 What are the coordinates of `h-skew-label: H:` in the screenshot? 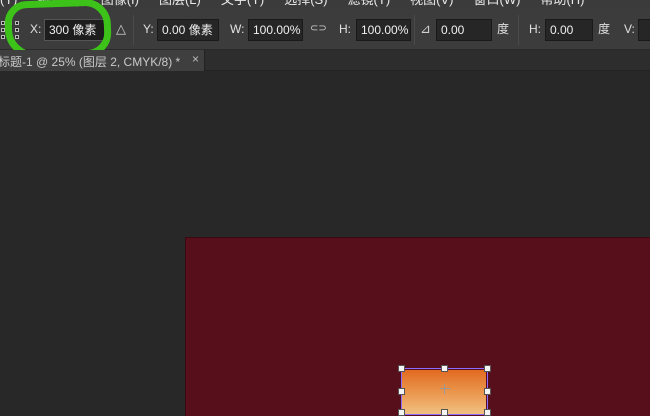 It's located at (535, 29).